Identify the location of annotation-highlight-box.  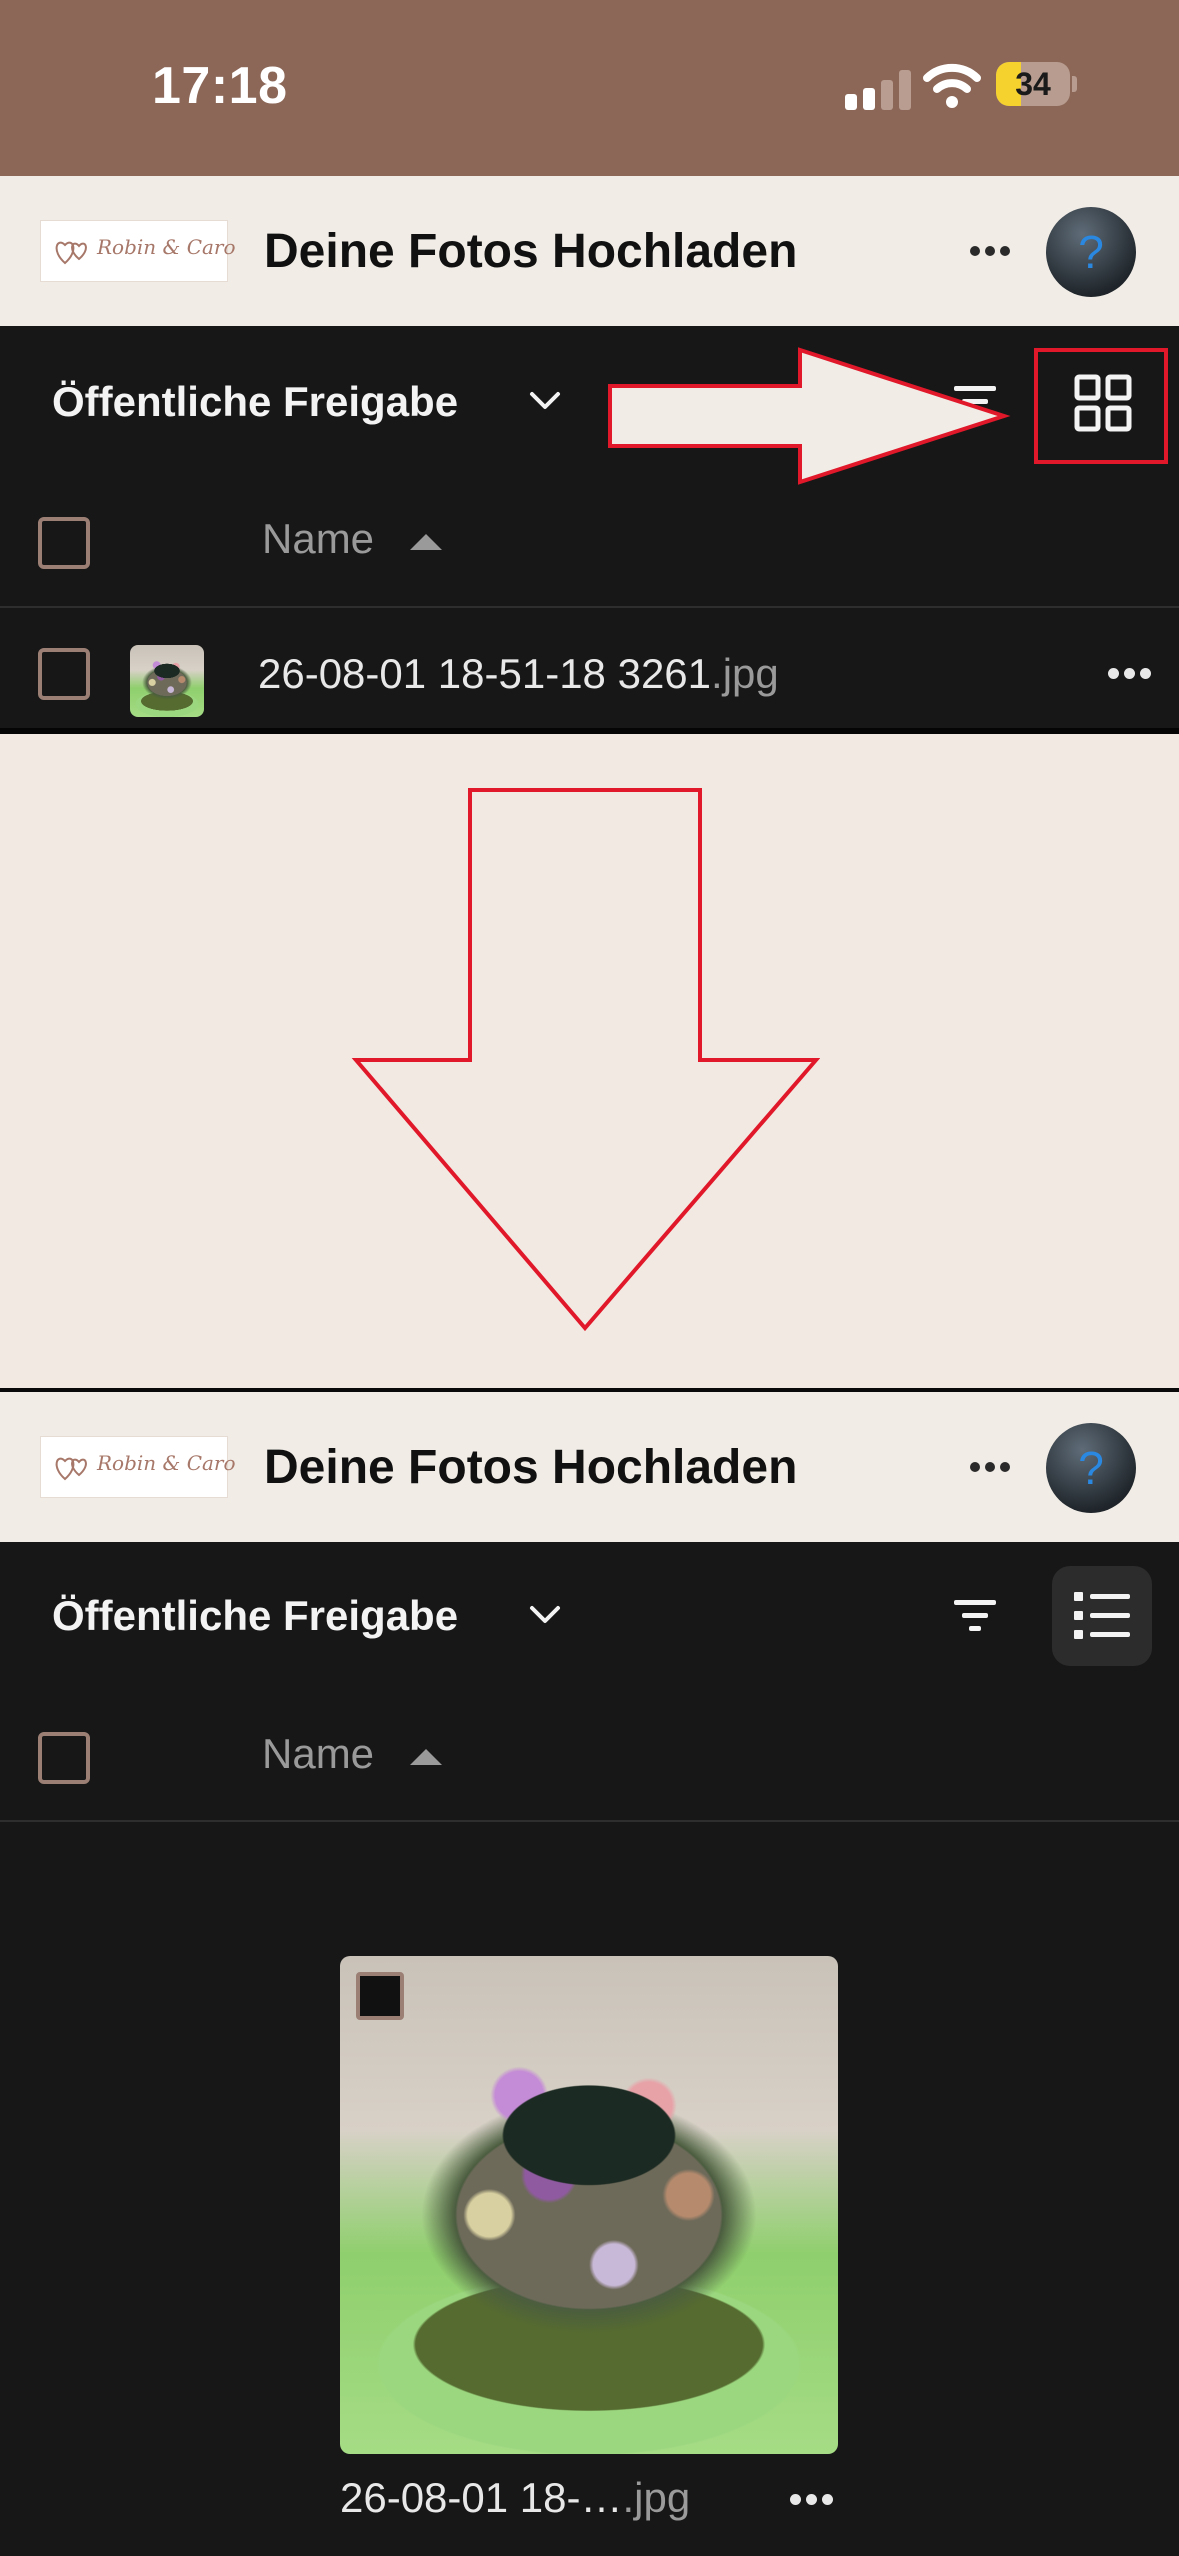
(1101, 406).